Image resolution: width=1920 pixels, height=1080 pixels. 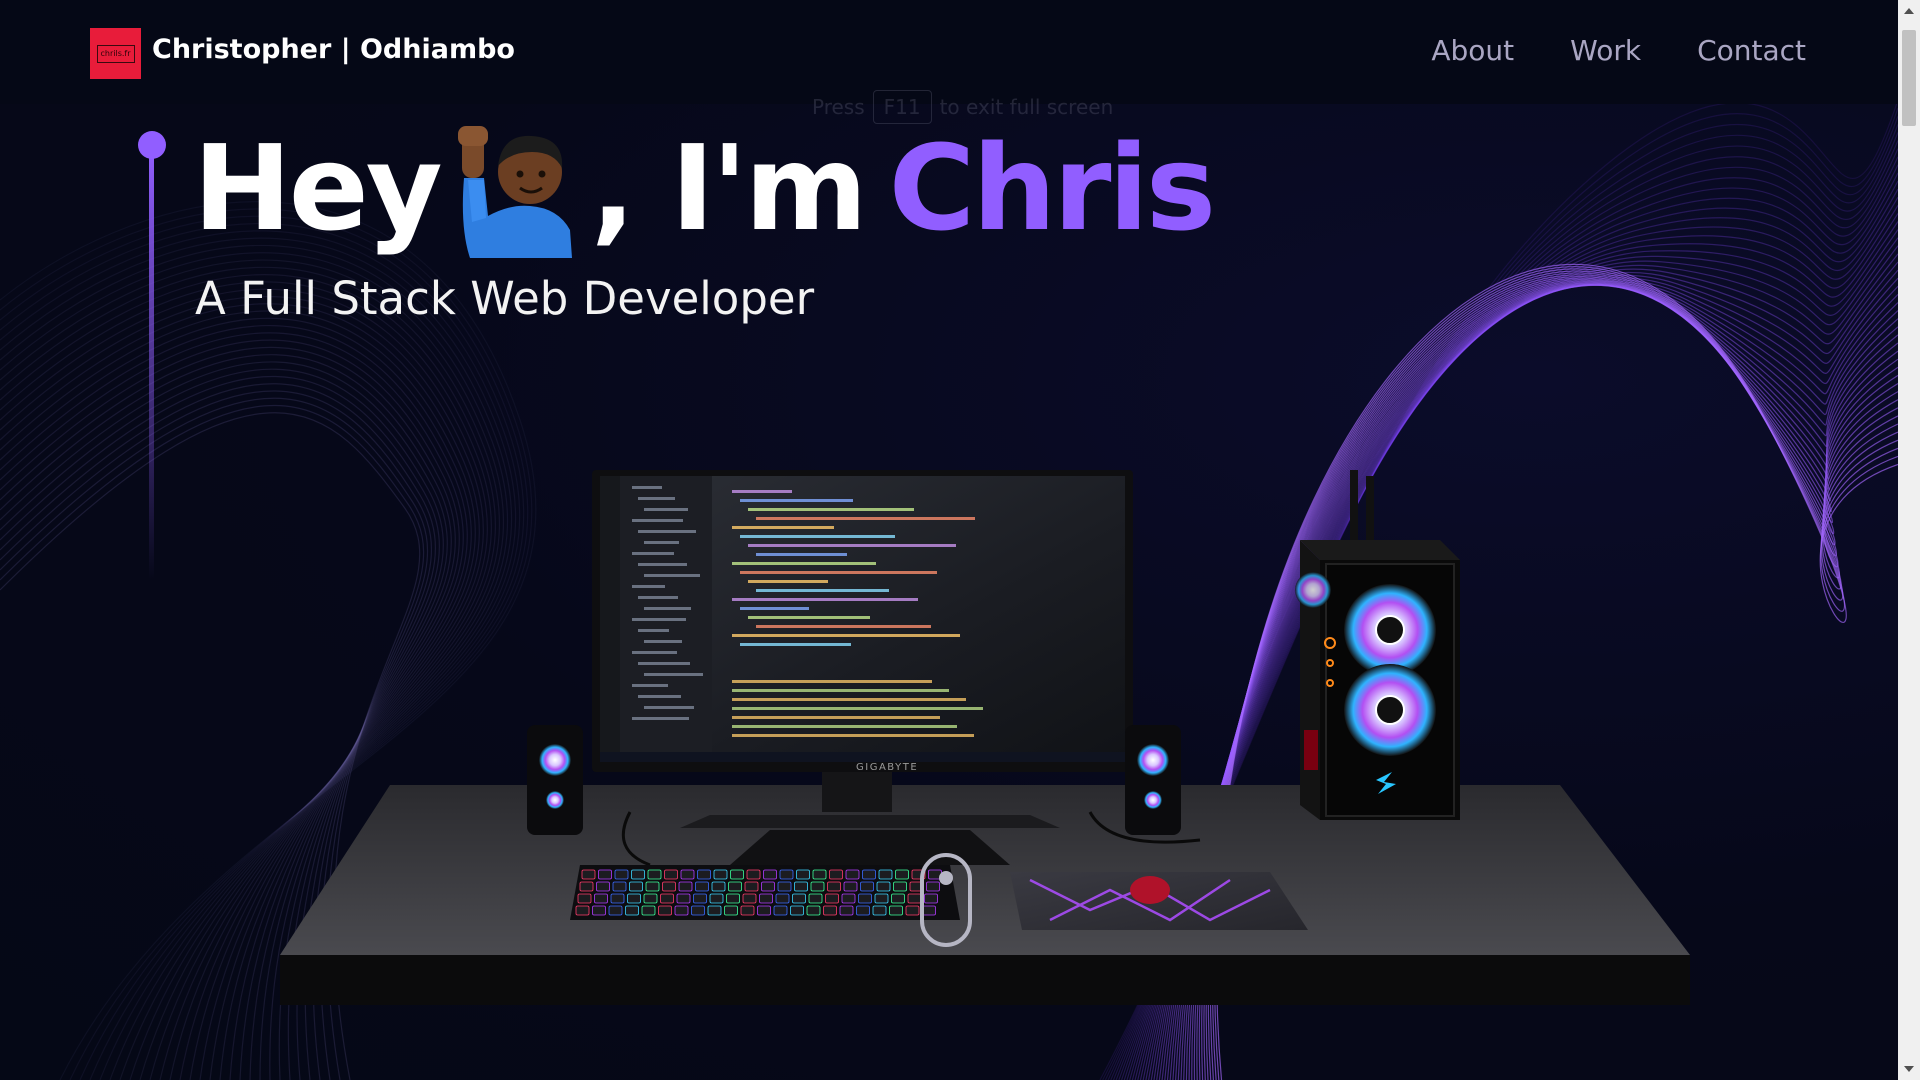 I want to click on page-scrollbar, so click(x=1909, y=540).